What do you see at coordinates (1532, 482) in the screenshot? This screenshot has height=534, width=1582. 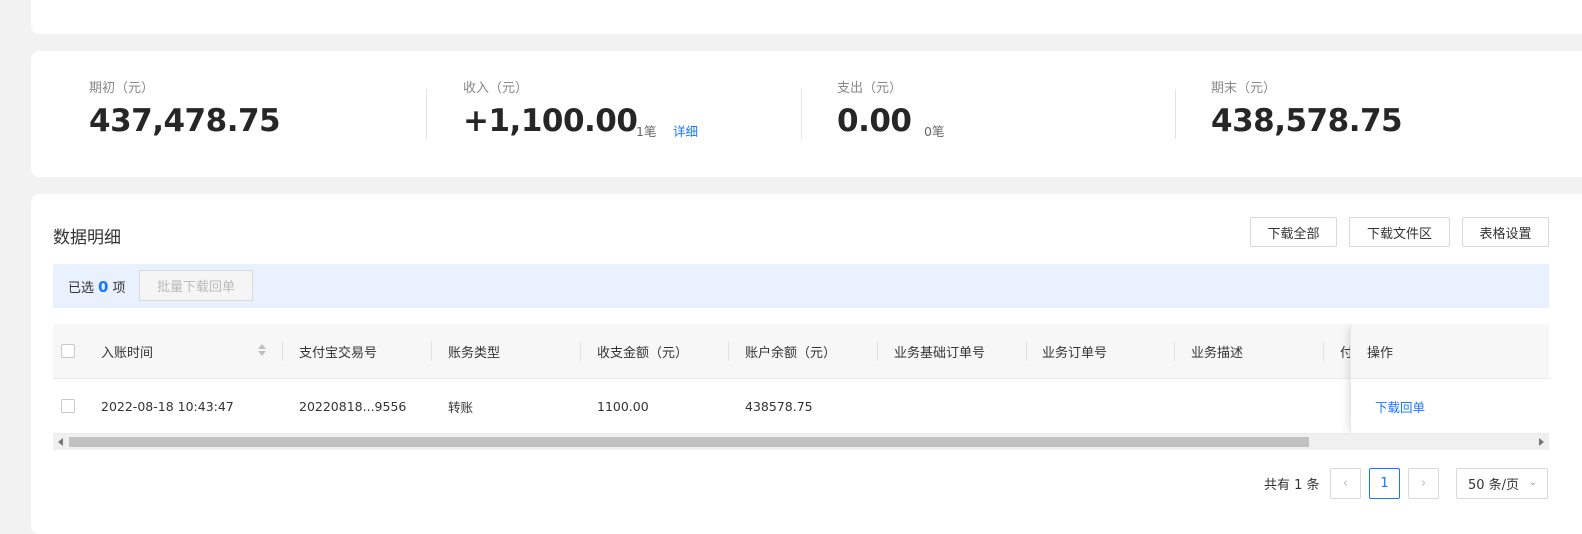 I see `chevron-down-icon: ⌄` at bounding box center [1532, 482].